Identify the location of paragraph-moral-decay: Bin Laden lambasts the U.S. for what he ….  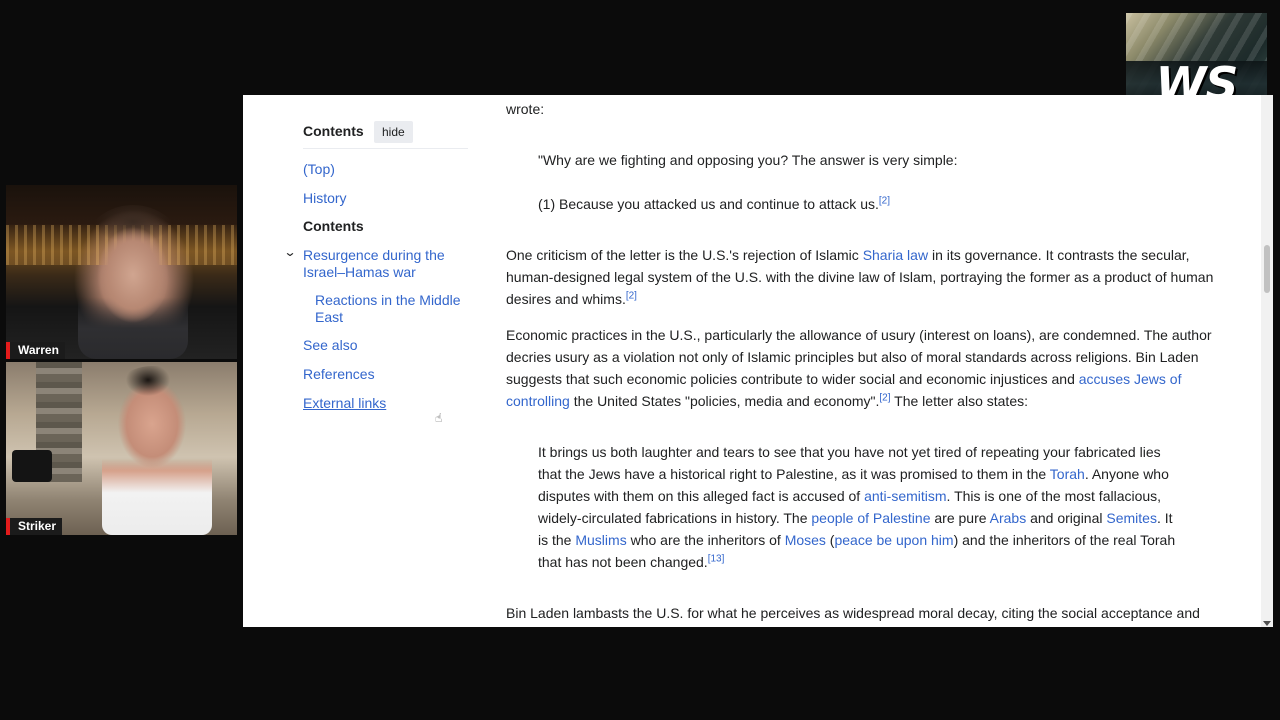
(853, 613).